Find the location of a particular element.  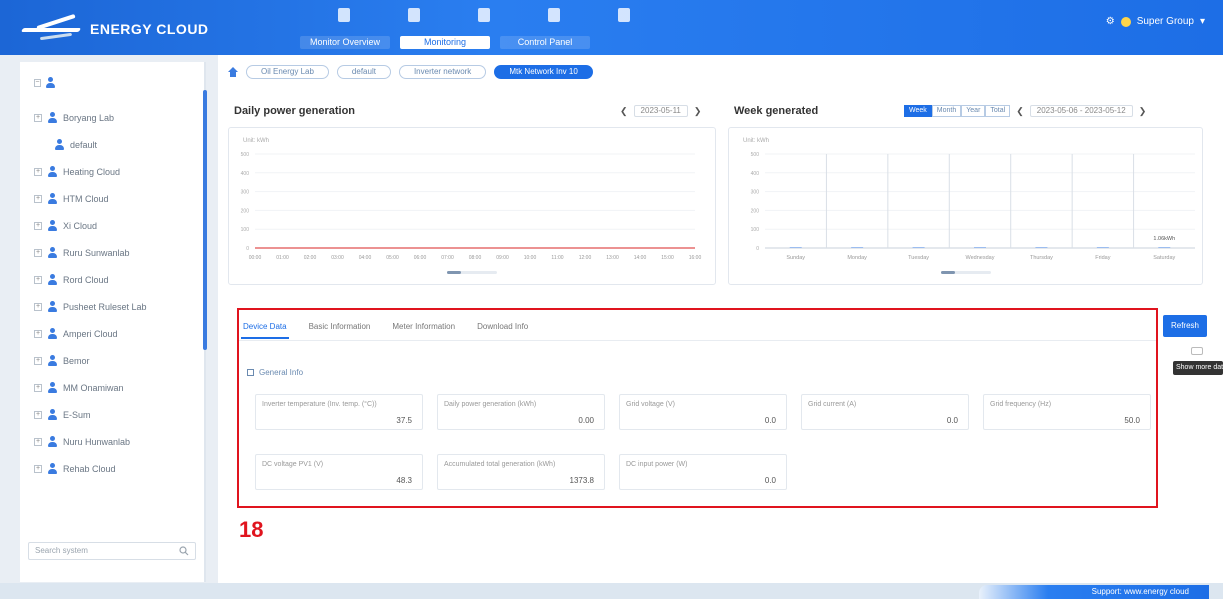

tab-device-data: Device Data is located at coordinates (265, 326).